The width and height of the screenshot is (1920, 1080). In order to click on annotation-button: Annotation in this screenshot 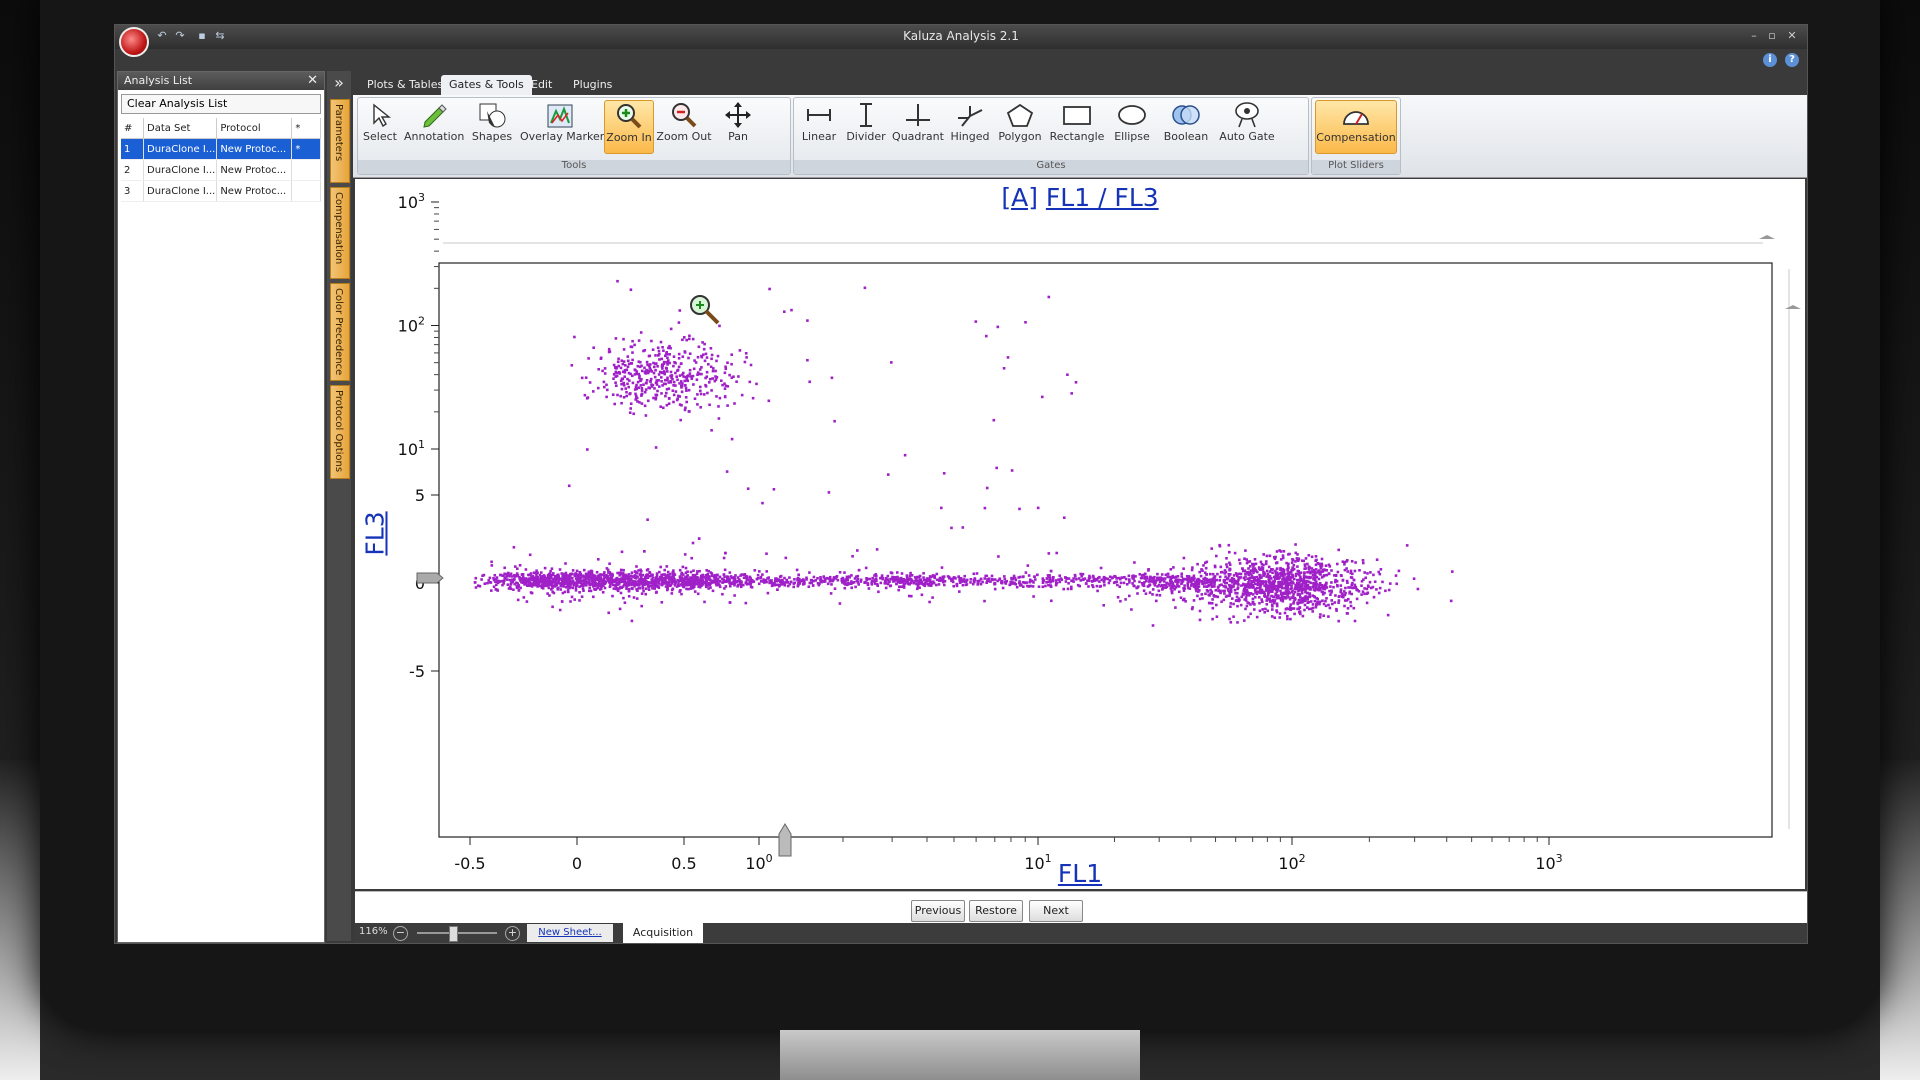, I will do `click(434, 126)`.